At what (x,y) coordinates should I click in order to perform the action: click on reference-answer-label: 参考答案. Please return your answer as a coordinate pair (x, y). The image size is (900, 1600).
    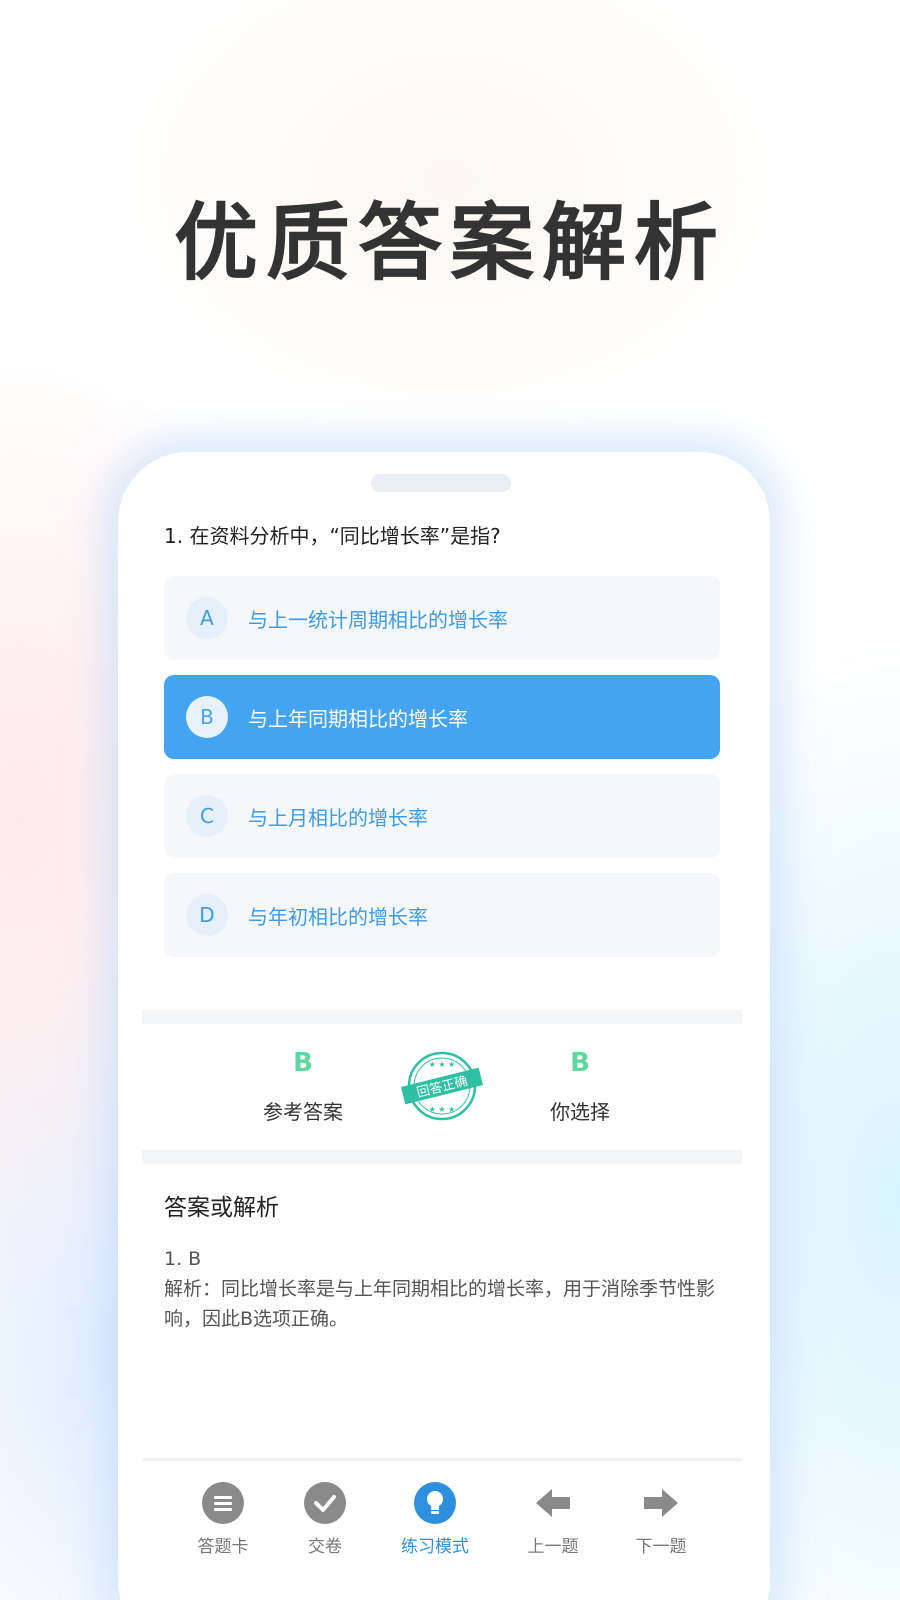
    Looking at the image, I should click on (303, 1112).